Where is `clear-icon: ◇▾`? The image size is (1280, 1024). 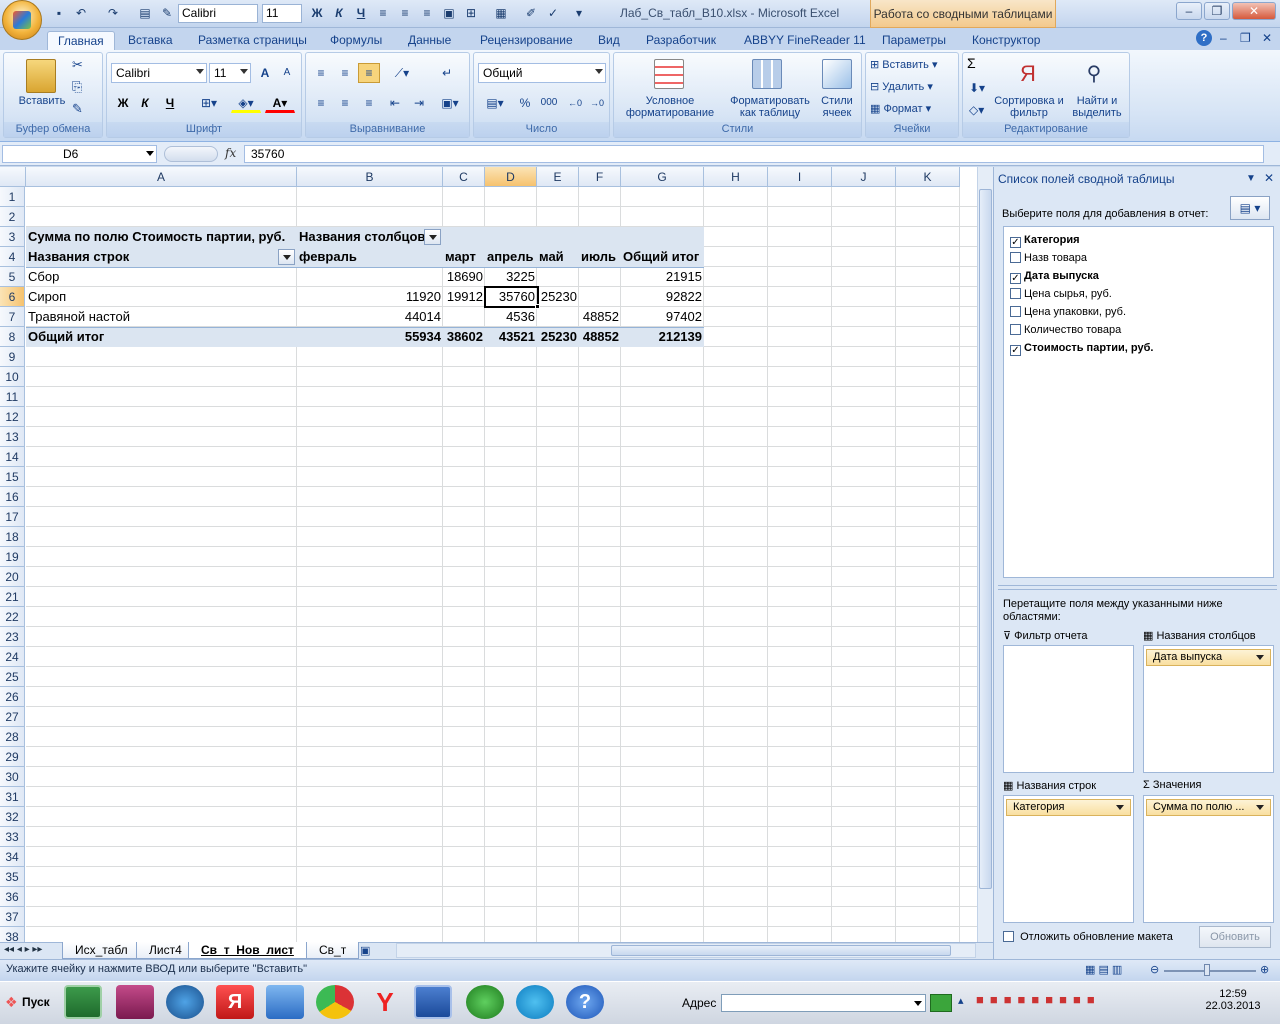 clear-icon: ◇▾ is located at coordinates (976, 110).